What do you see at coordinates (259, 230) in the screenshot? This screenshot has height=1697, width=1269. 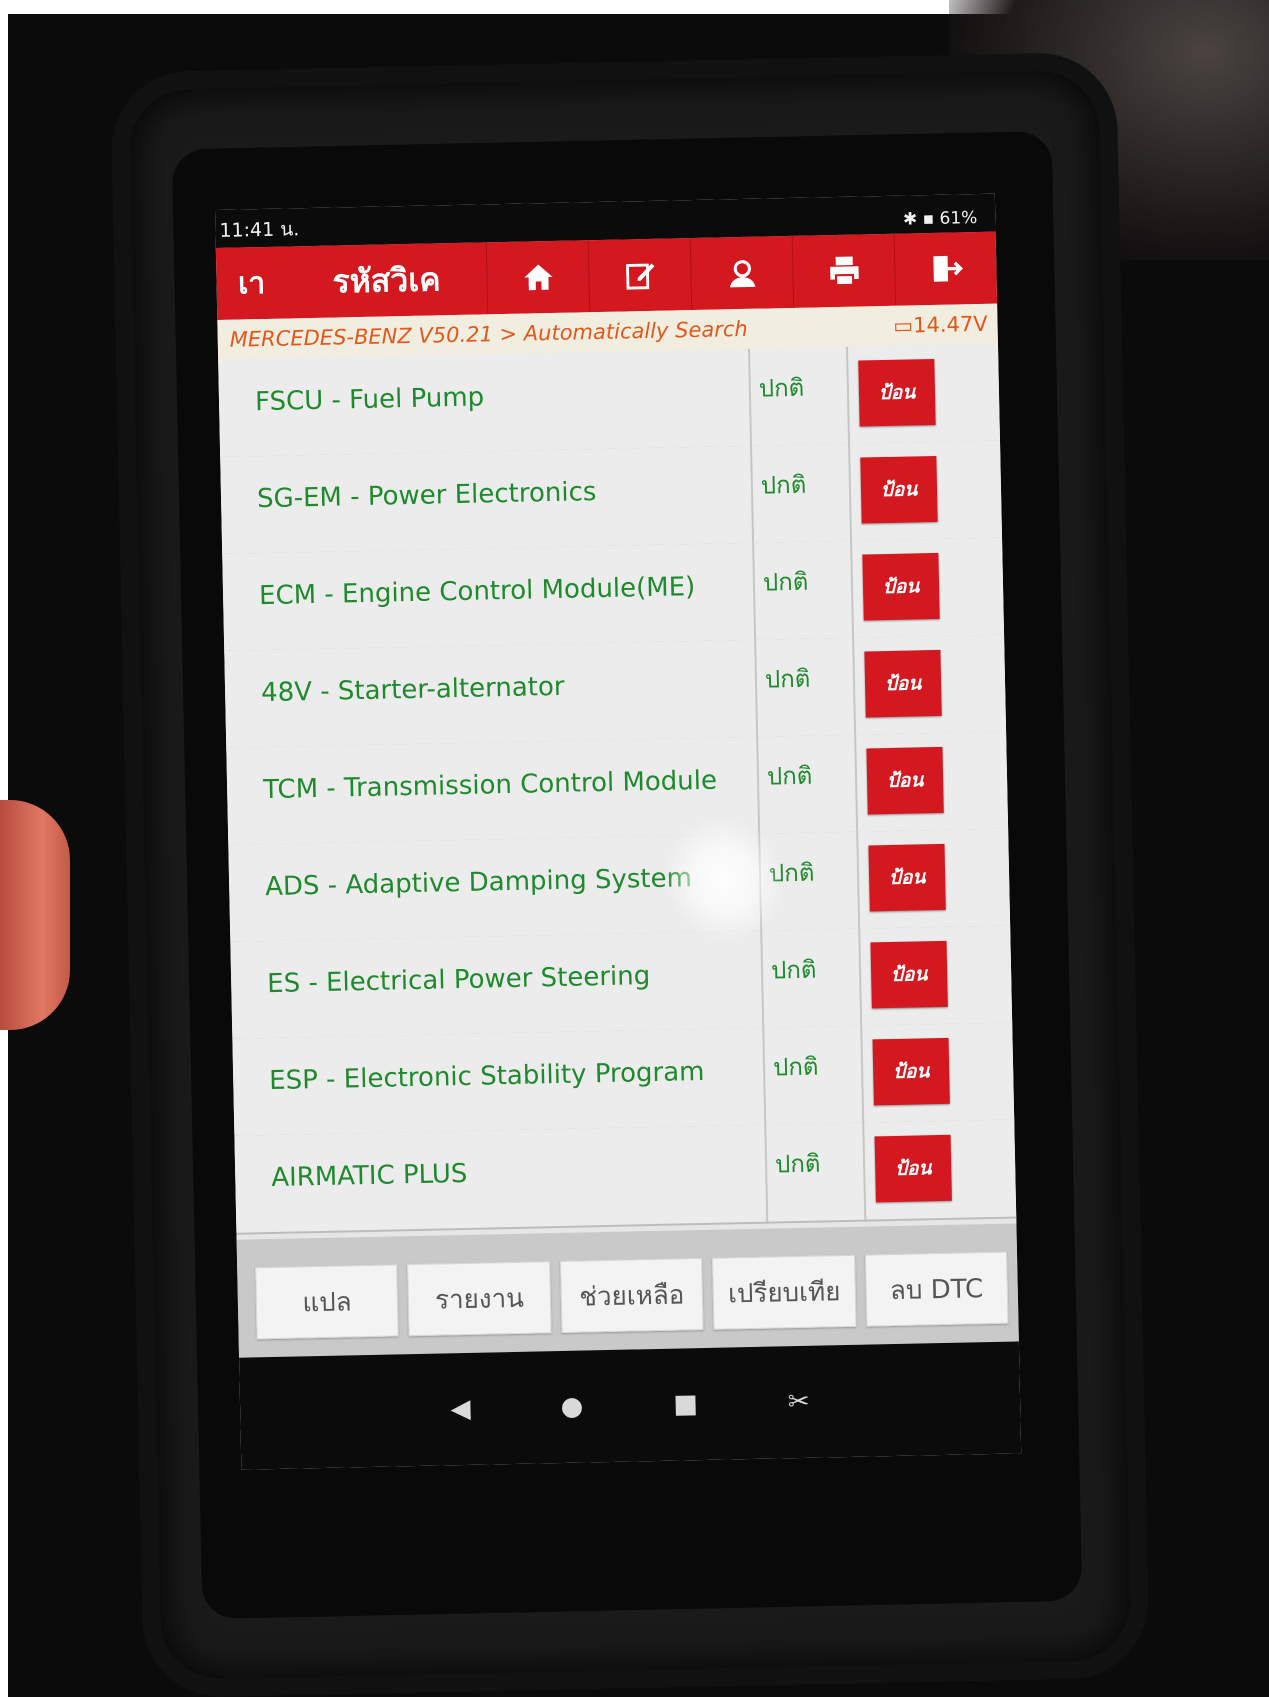 I see `status-time: 11:41 น.` at bounding box center [259, 230].